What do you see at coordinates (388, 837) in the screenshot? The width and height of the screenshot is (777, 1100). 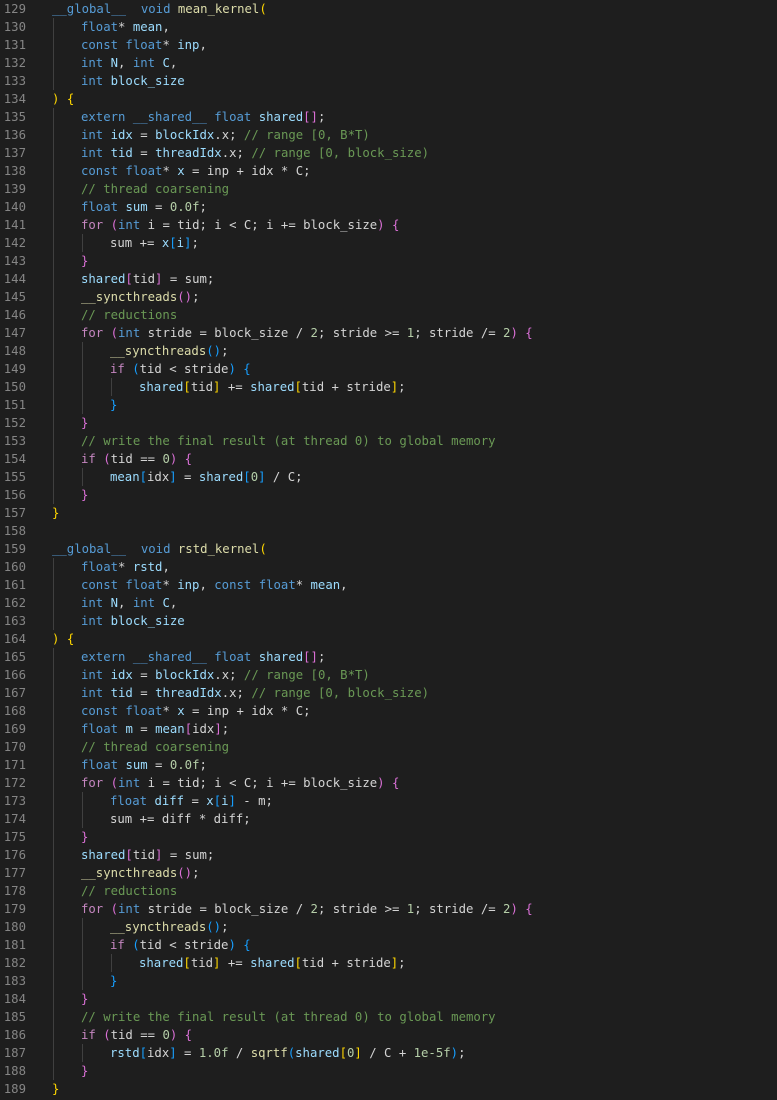 I see `code-line: 175}` at bounding box center [388, 837].